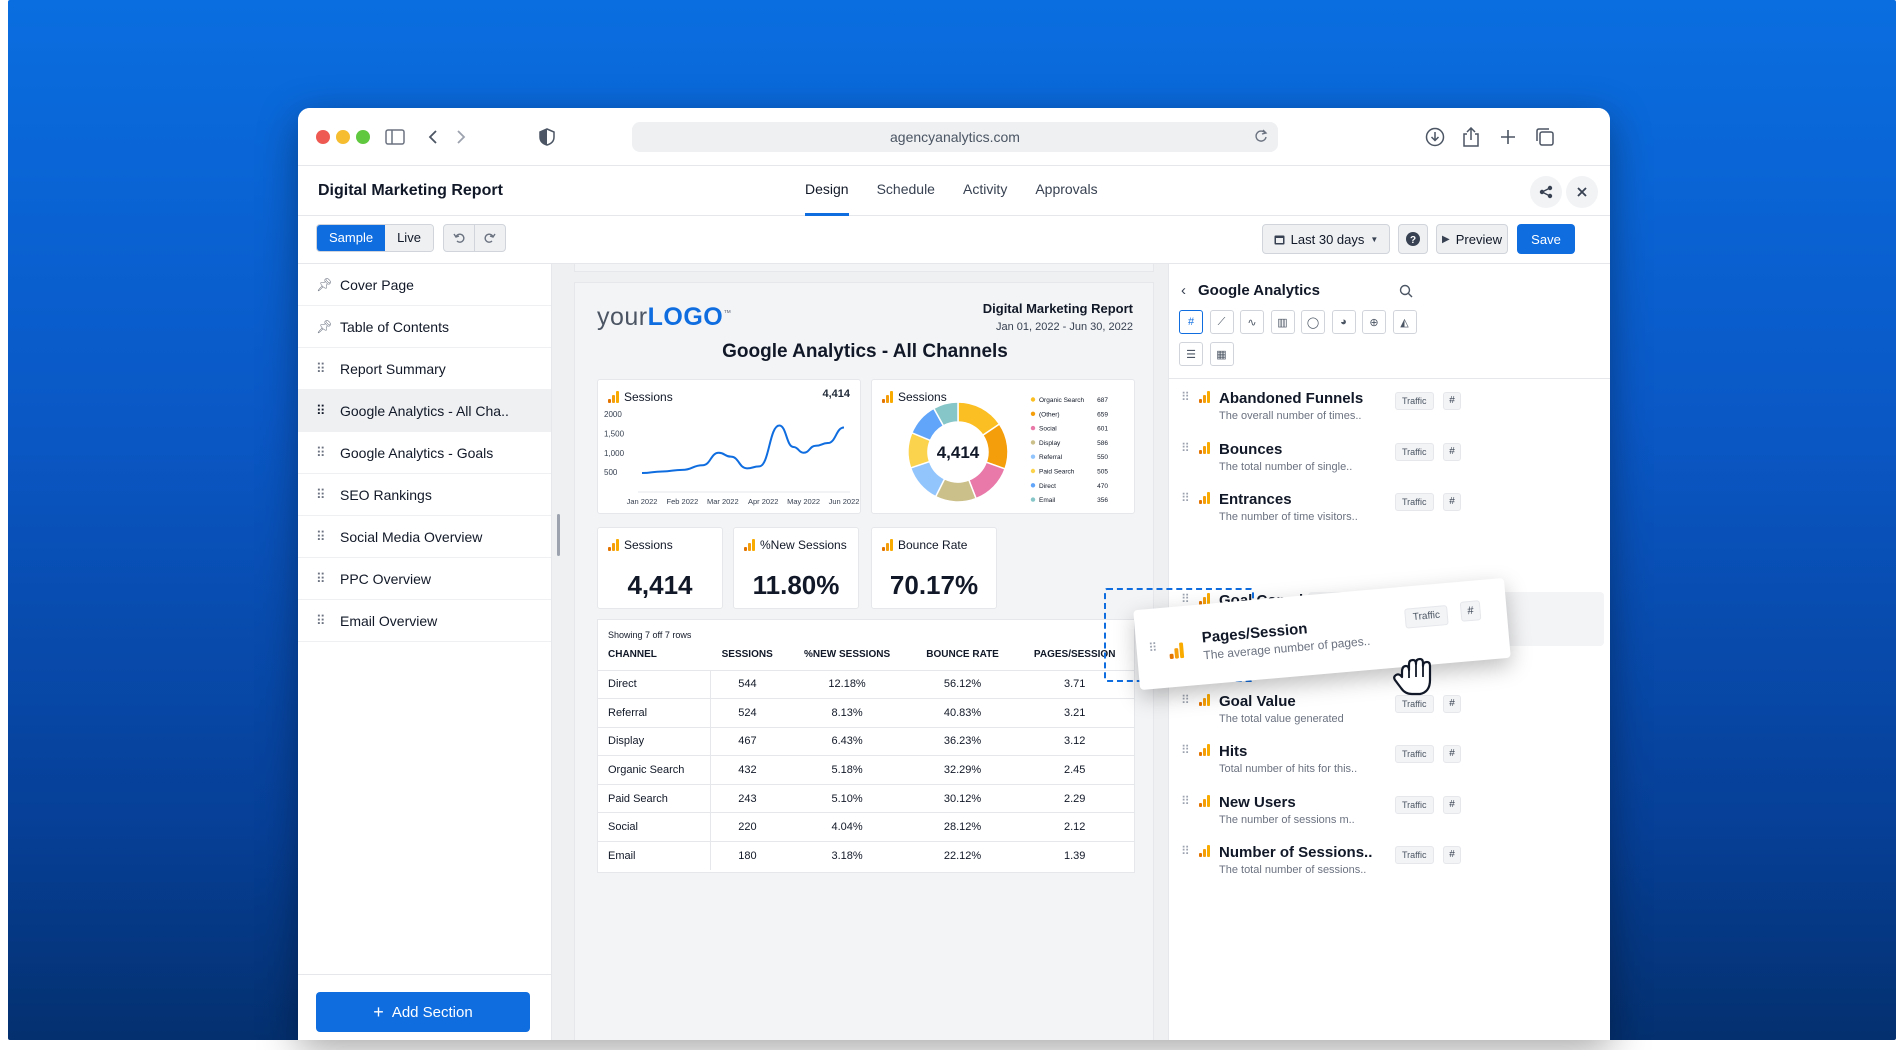 The width and height of the screenshot is (1904, 1050). What do you see at coordinates (424, 411) in the screenshot?
I see `sidebar-item-google-analytics-all-channels: ⠿ Google Analytics - All Cha..` at bounding box center [424, 411].